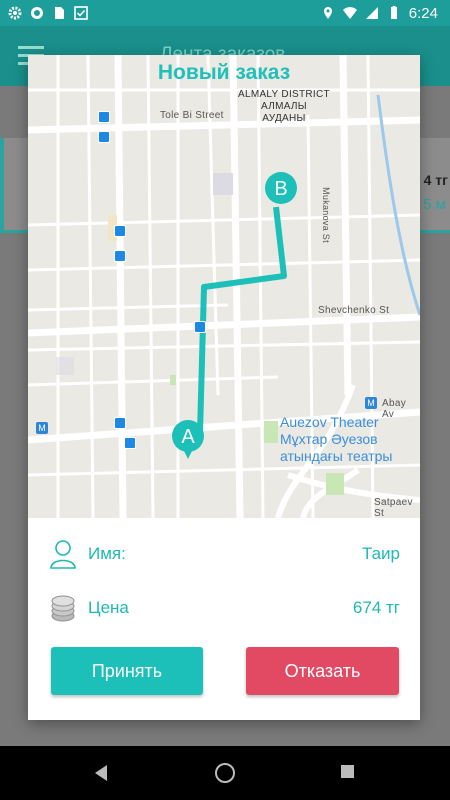  What do you see at coordinates (108, 607) in the screenshot?
I see `price-label: Цена` at bounding box center [108, 607].